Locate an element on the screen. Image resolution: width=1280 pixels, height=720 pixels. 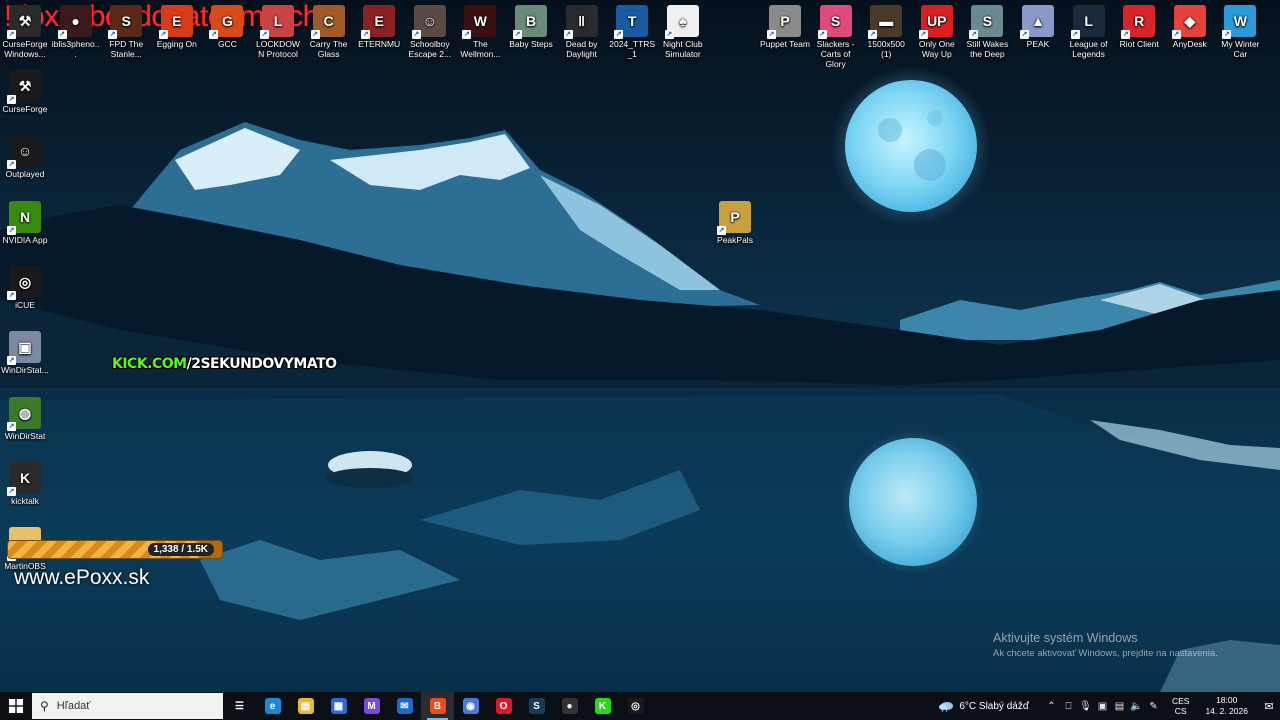
desktop-icon-label: Slackers - Carts of Glory is located at coordinates (835, 54).